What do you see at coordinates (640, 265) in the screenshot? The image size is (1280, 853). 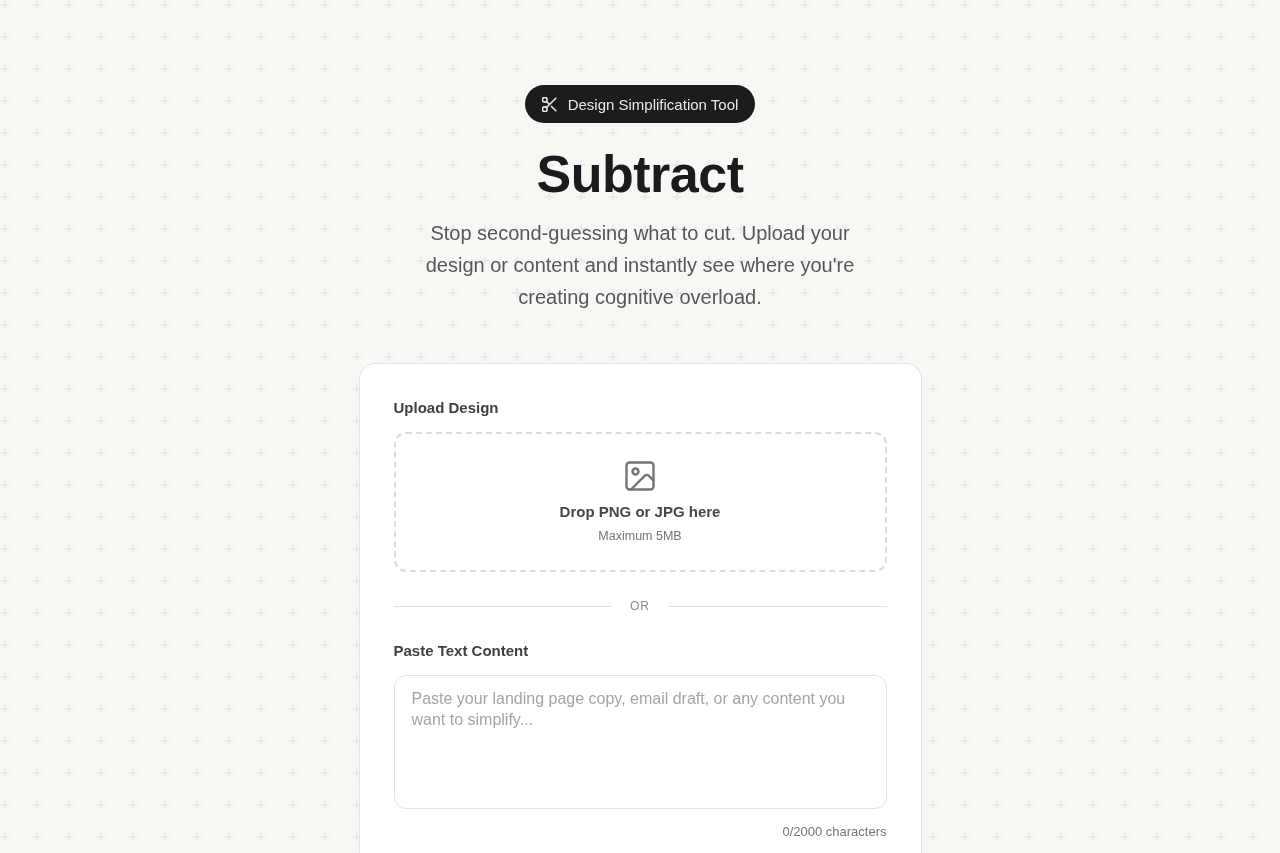 I see `page-subtitle: Stop second-guessing what to cut. Upload your design or content and instantly see where you're creating cognitive overload.` at bounding box center [640, 265].